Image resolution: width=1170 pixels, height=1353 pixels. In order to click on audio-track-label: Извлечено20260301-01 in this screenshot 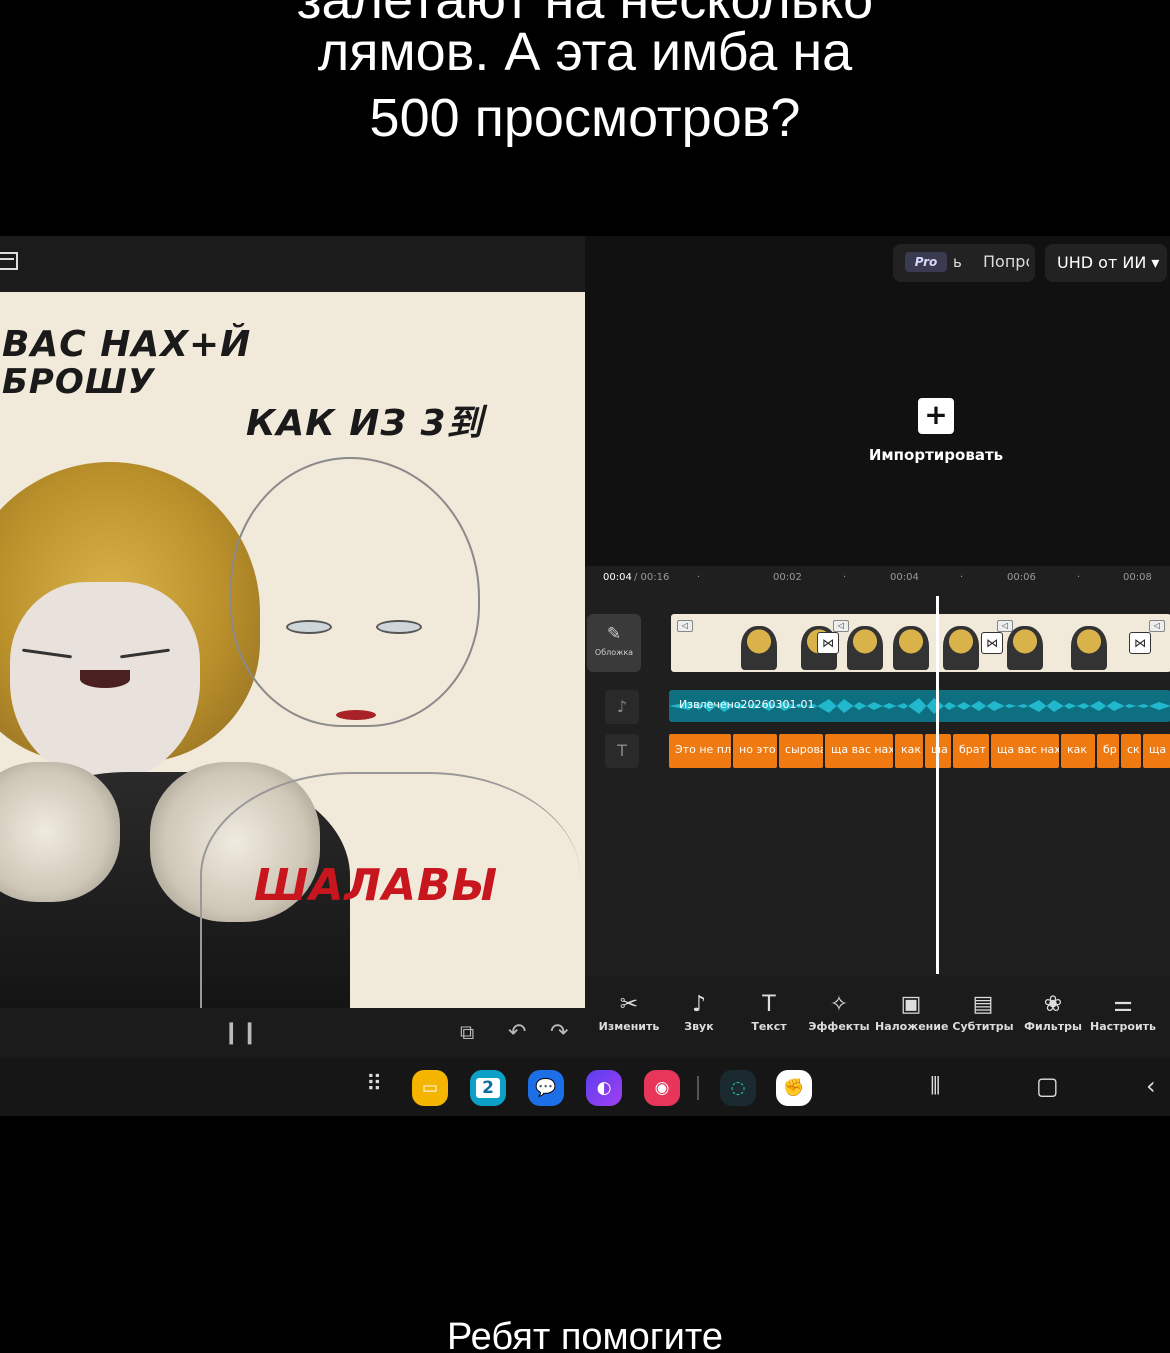, I will do `click(747, 704)`.